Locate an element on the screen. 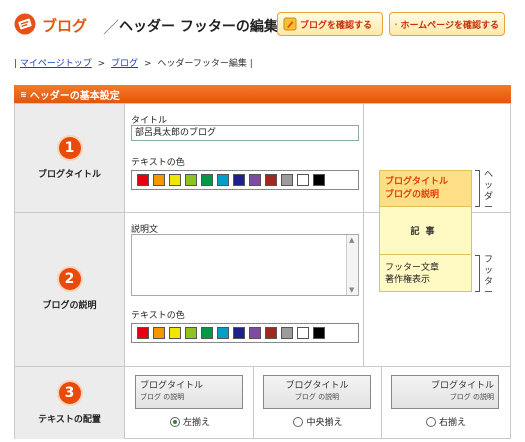  breadcrumb-mypage-link: マイページトップ is located at coordinates (56, 64).